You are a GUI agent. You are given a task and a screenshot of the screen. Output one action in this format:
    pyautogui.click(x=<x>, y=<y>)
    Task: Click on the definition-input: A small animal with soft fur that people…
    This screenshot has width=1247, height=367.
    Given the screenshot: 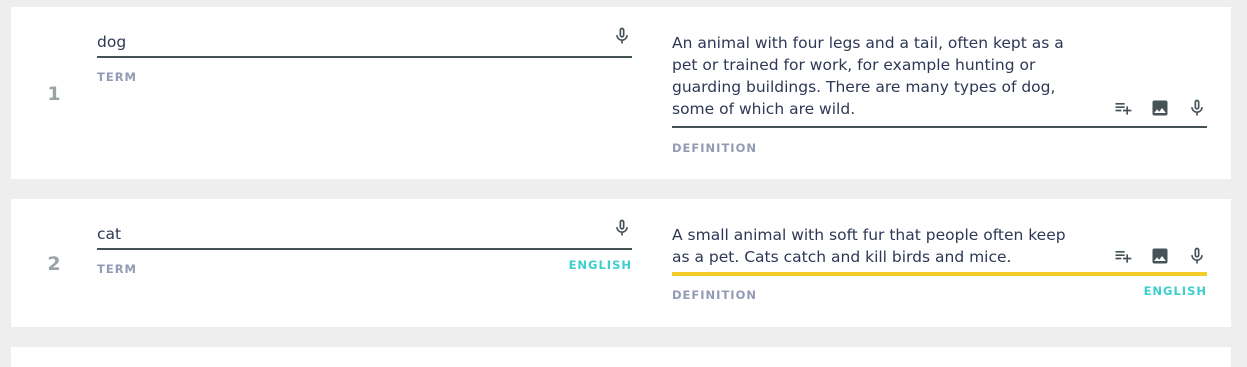 What is the action you would take?
    pyautogui.click(x=939, y=237)
    